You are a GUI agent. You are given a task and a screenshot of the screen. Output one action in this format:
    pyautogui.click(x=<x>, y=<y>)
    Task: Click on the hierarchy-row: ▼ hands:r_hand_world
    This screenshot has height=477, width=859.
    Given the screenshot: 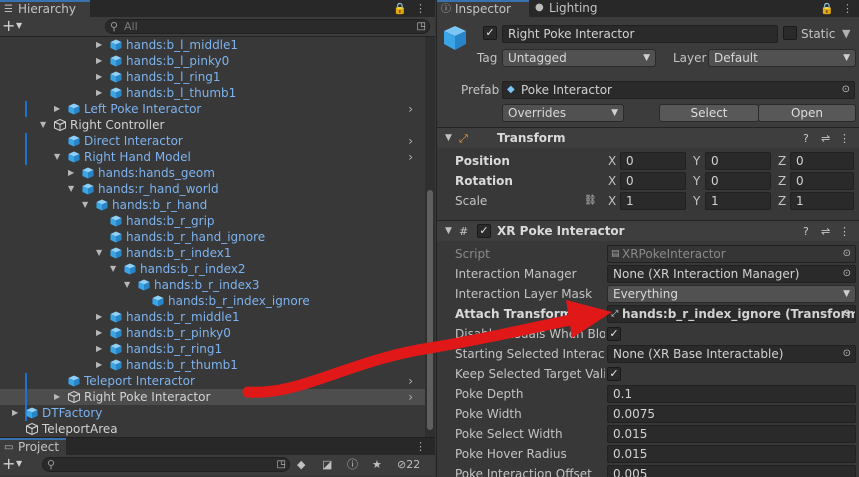 What is the action you would take?
    pyautogui.click(x=212, y=189)
    